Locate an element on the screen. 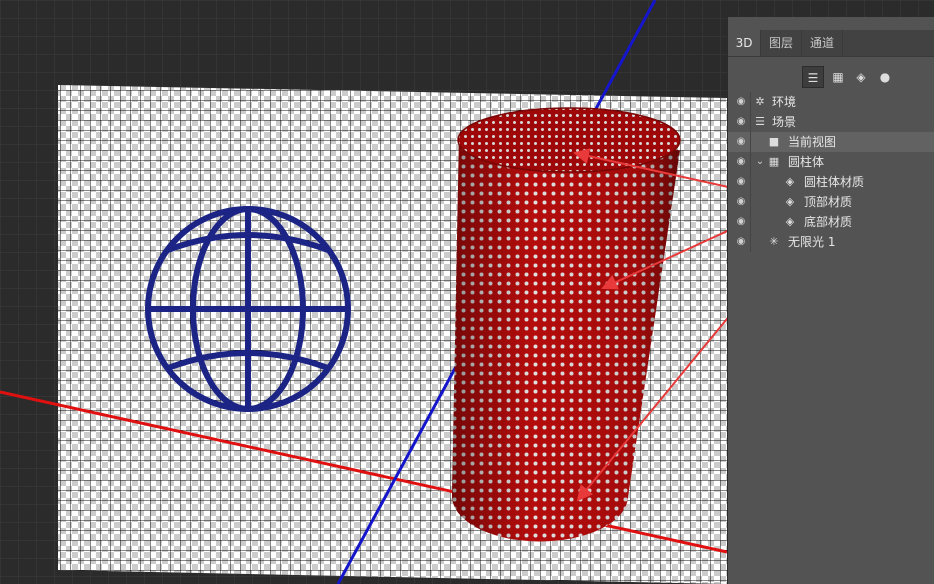  mesh-filter-button: ▦ is located at coordinates (838, 77).